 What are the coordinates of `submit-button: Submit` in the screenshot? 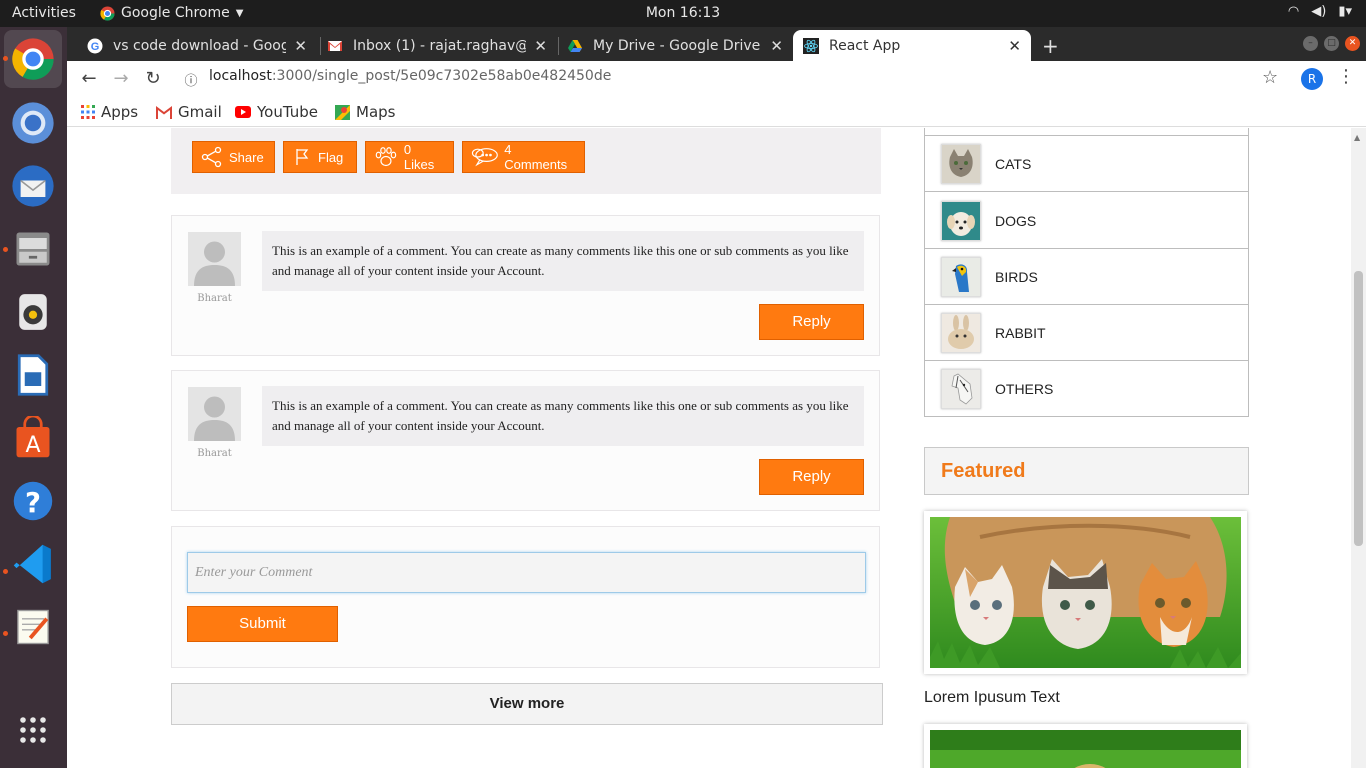 It's located at (262, 624).